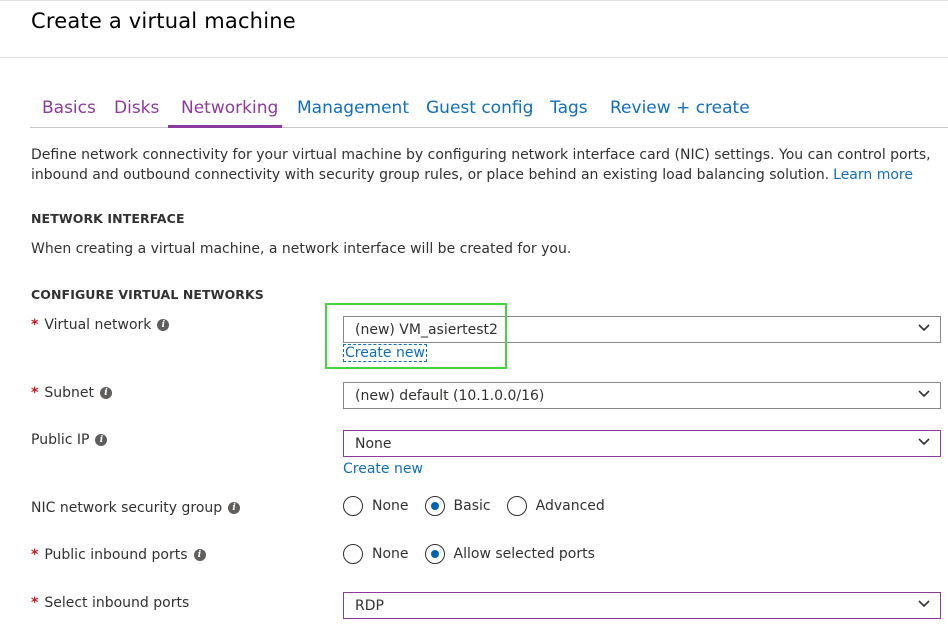 This screenshot has height=632, width=948. Describe the element at coordinates (474, 57) in the screenshot. I see `header-divider` at that location.